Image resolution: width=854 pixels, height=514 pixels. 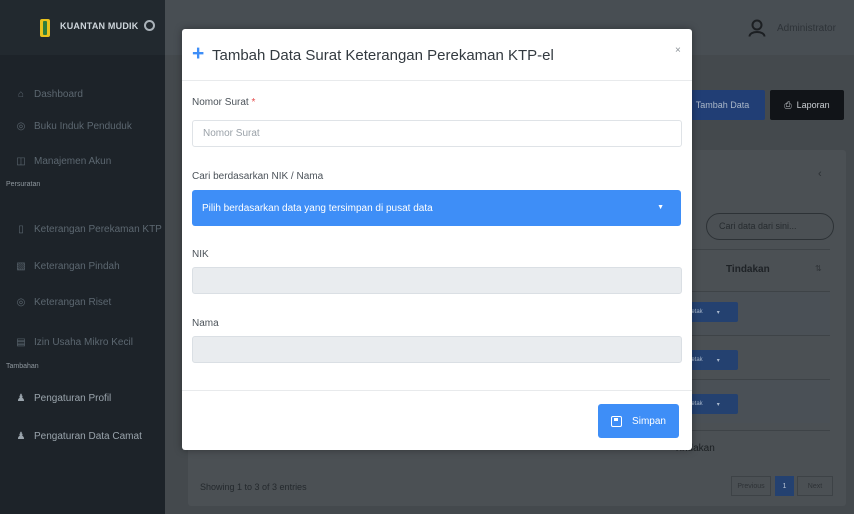 I want to click on nik-label: NIK, so click(x=200, y=254).